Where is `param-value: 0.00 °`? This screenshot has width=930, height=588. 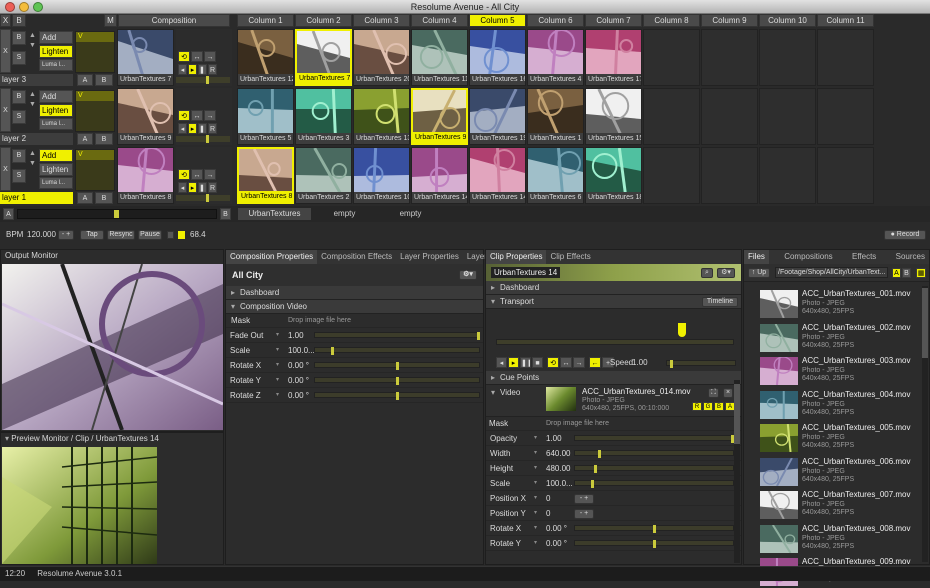 param-value: 0.00 ° is located at coordinates (298, 380).